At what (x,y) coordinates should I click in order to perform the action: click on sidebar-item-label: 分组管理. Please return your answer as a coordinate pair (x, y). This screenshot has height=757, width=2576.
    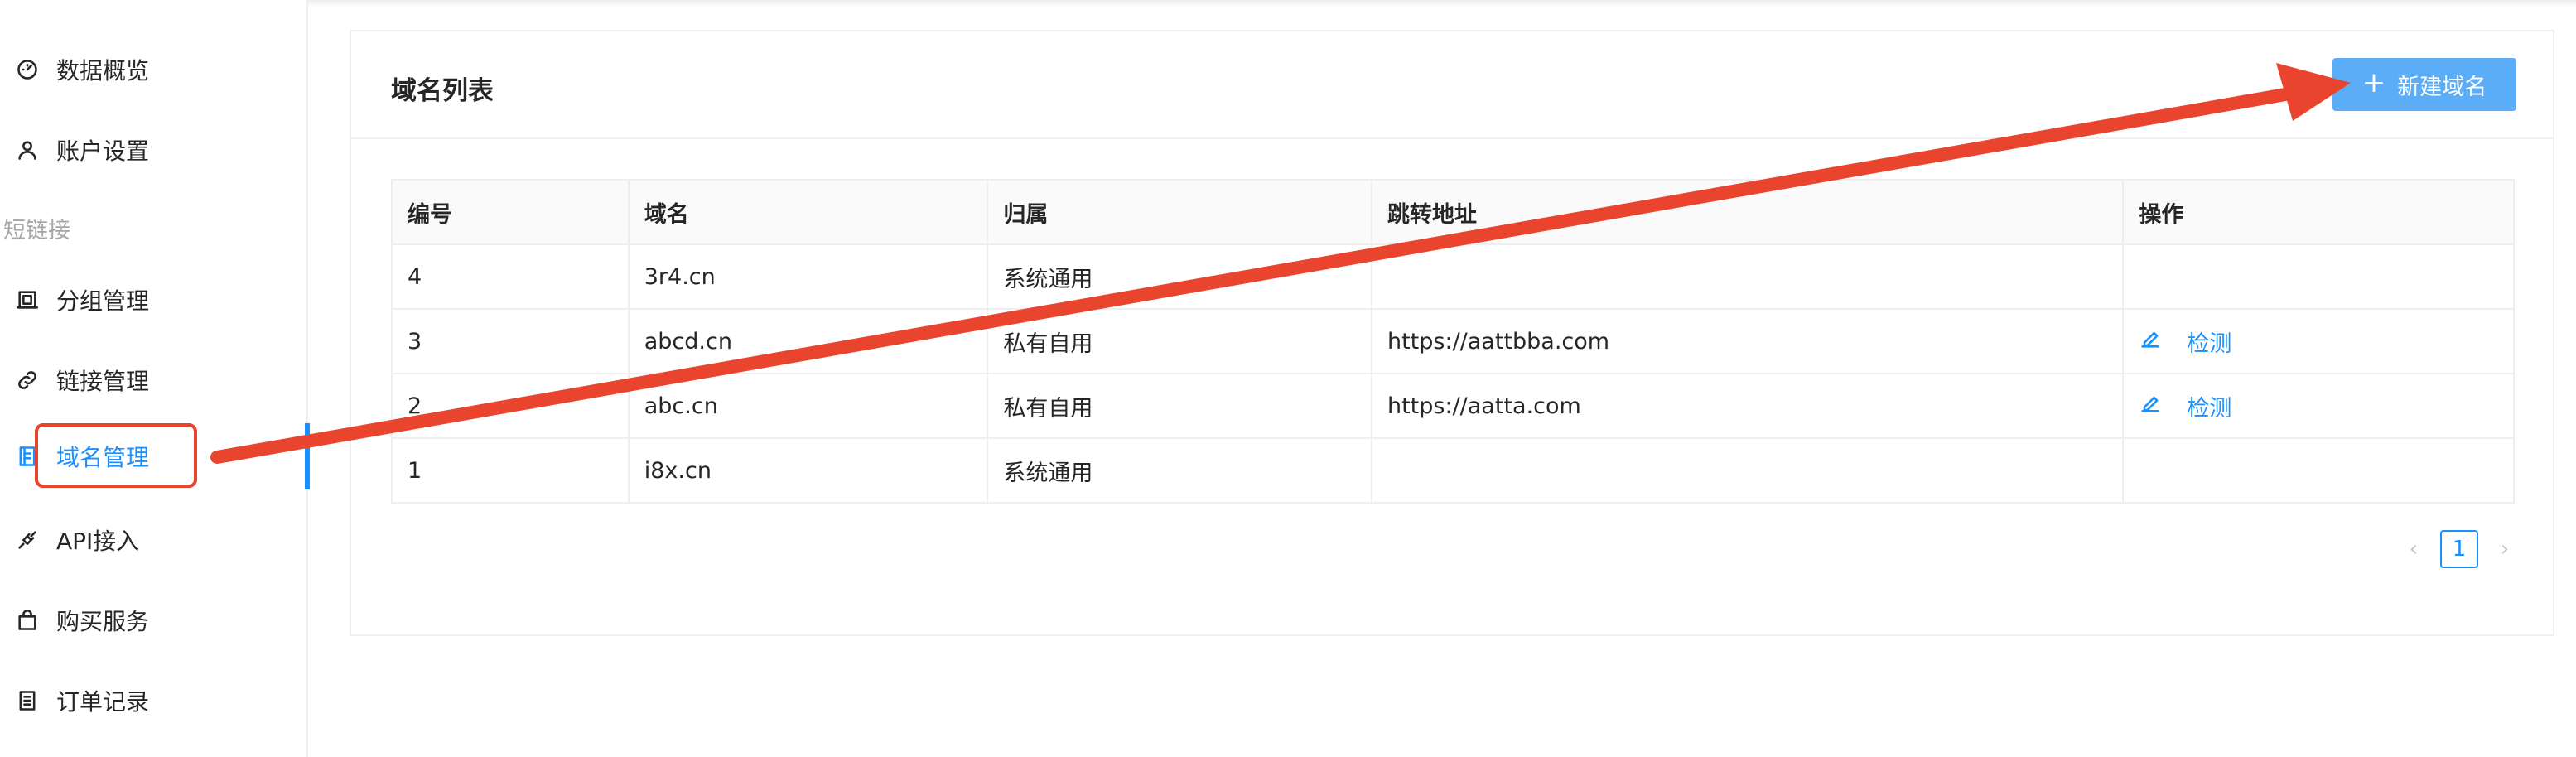
    Looking at the image, I should click on (103, 301).